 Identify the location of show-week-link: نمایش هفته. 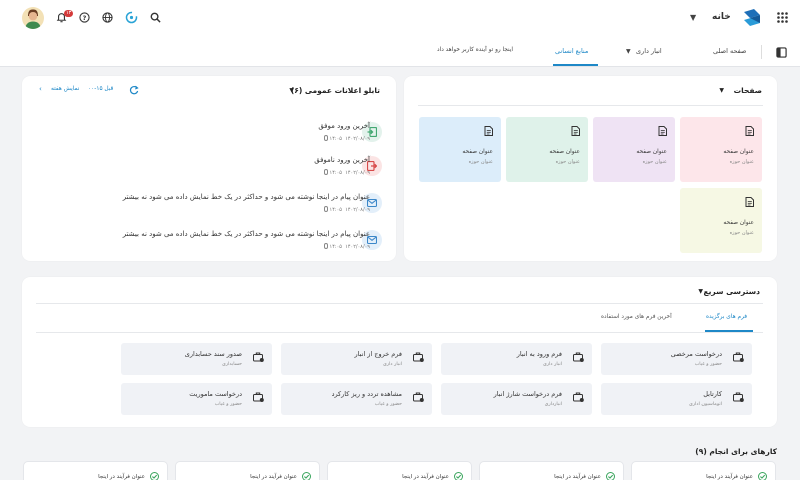
(65, 89).